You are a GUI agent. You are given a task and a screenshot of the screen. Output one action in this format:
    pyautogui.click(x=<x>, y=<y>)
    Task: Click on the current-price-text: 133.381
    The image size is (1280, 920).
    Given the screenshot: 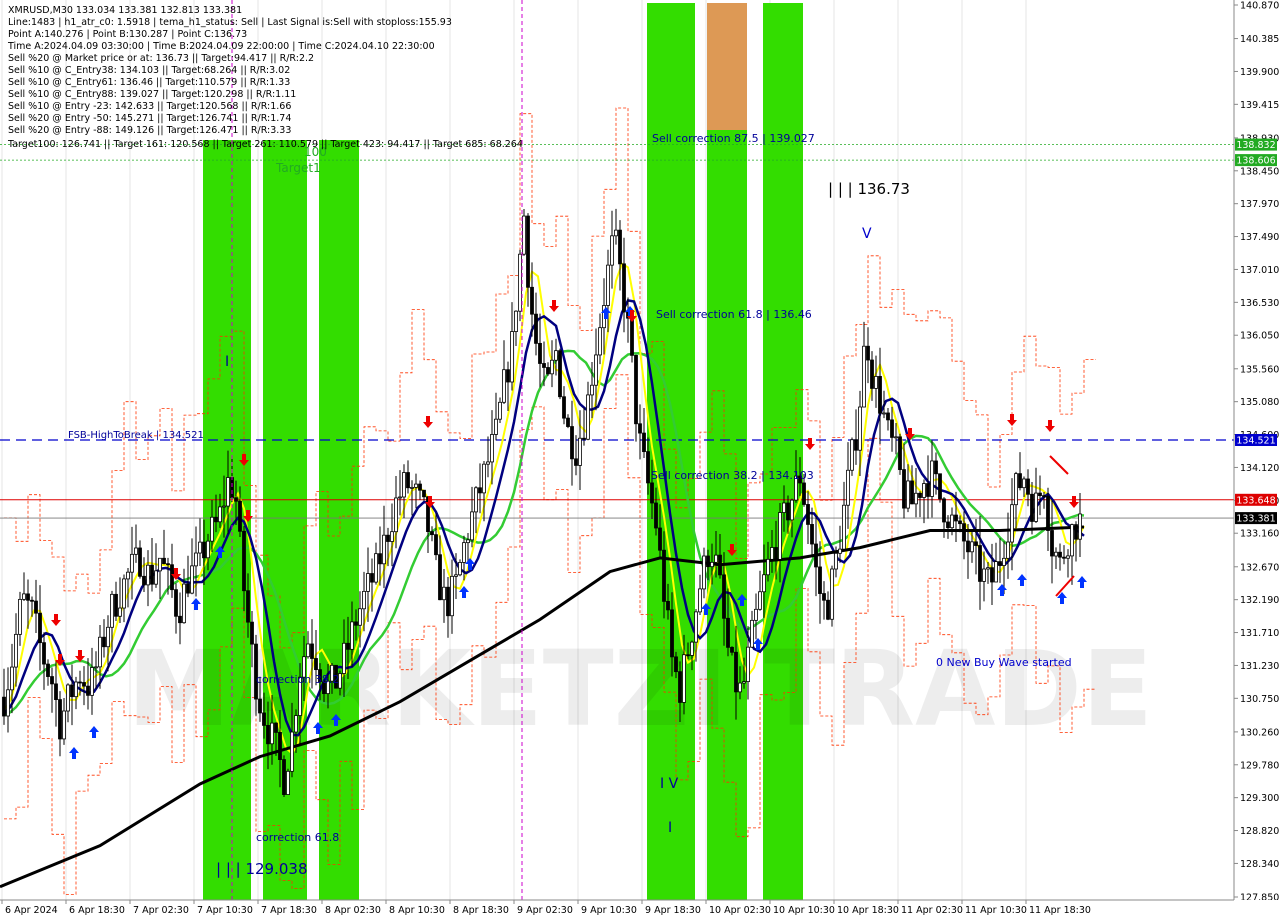 What is the action you would take?
    pyautogui.click(x=1255, y=519)
    